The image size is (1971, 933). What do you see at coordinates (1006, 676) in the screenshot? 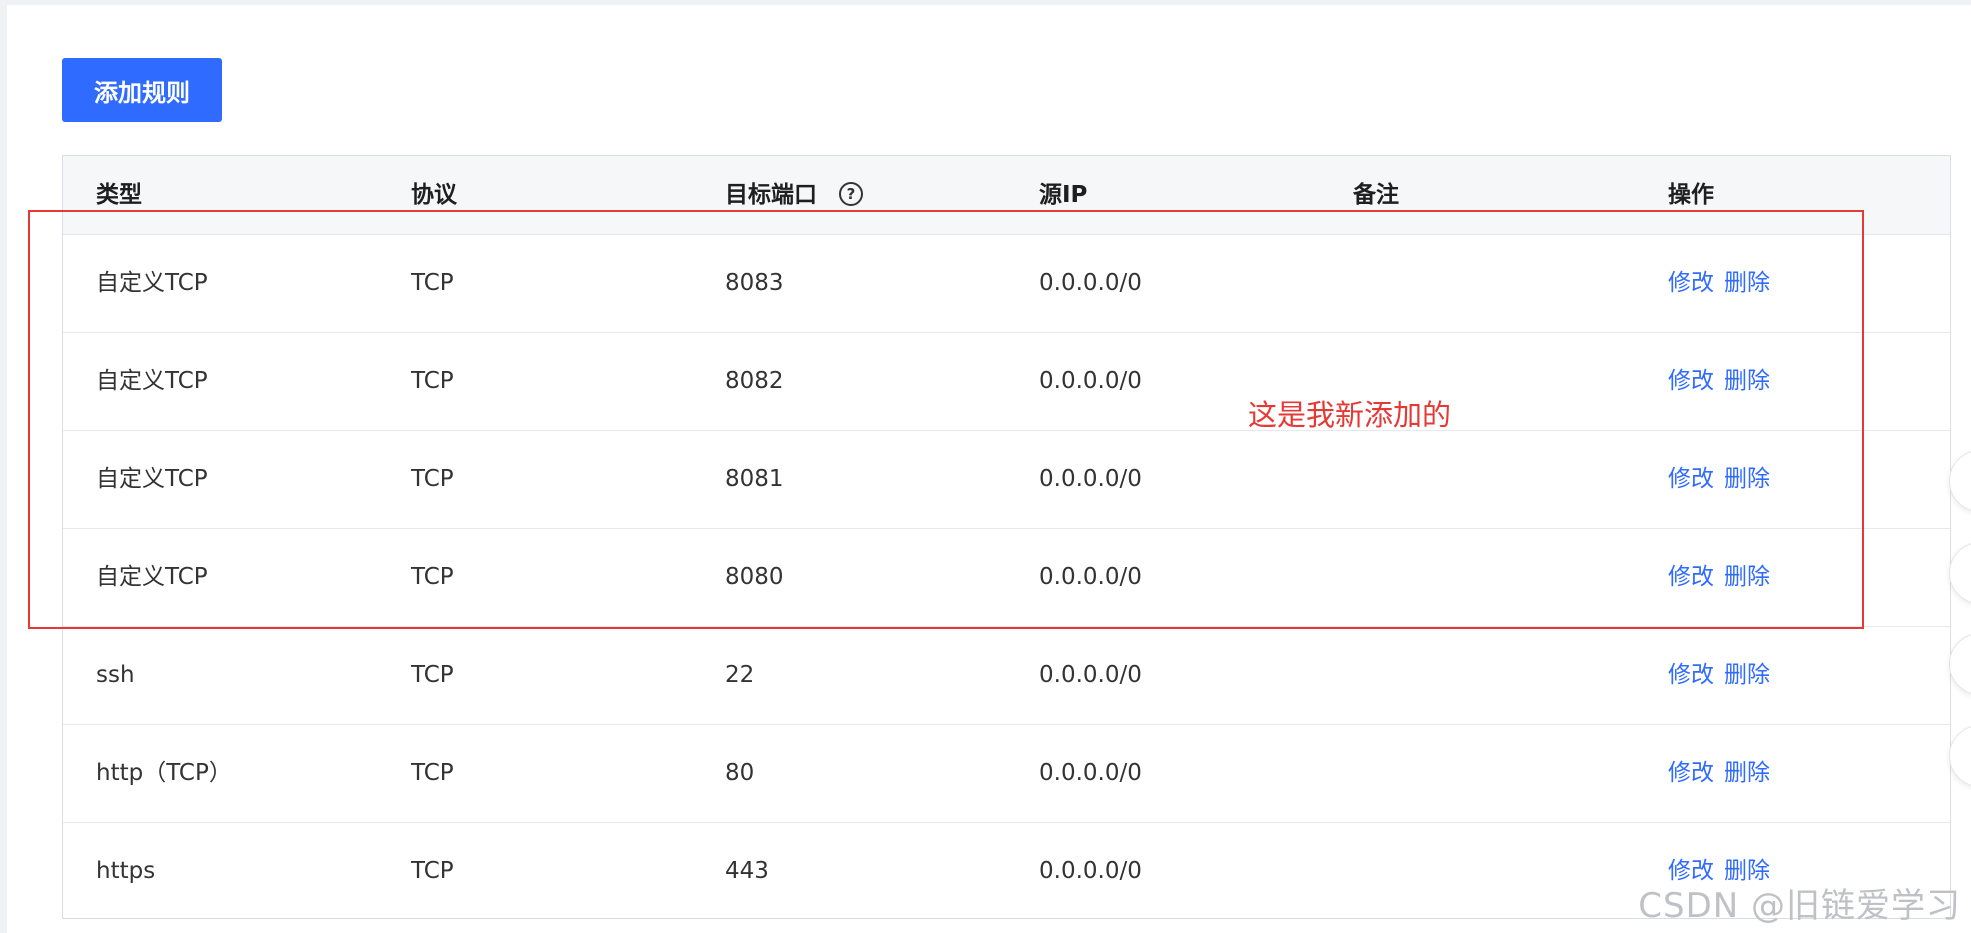
I see `table-row: ssh TCP 22 0.0.0.0/0 修改 删除` at bounding box center [1006, 676].